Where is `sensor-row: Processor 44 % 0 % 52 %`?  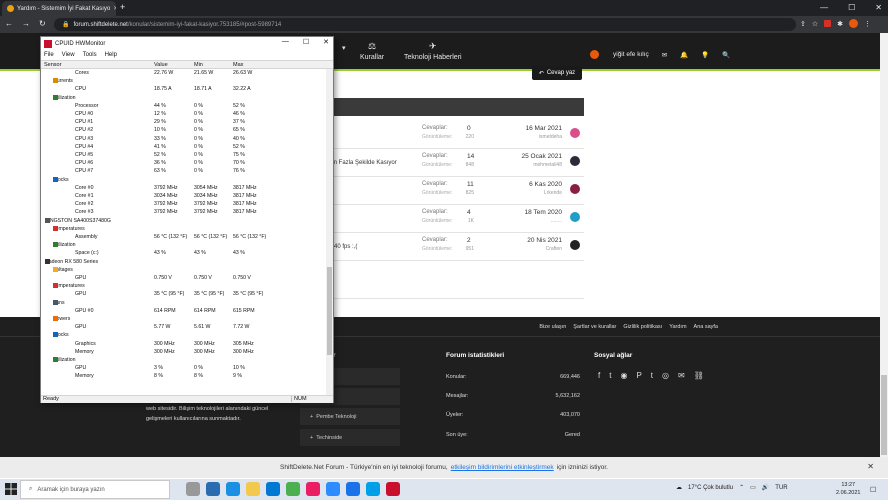
sensor-row: Processor 44 % 0 % 52 % is located at coordinates (184, 107).